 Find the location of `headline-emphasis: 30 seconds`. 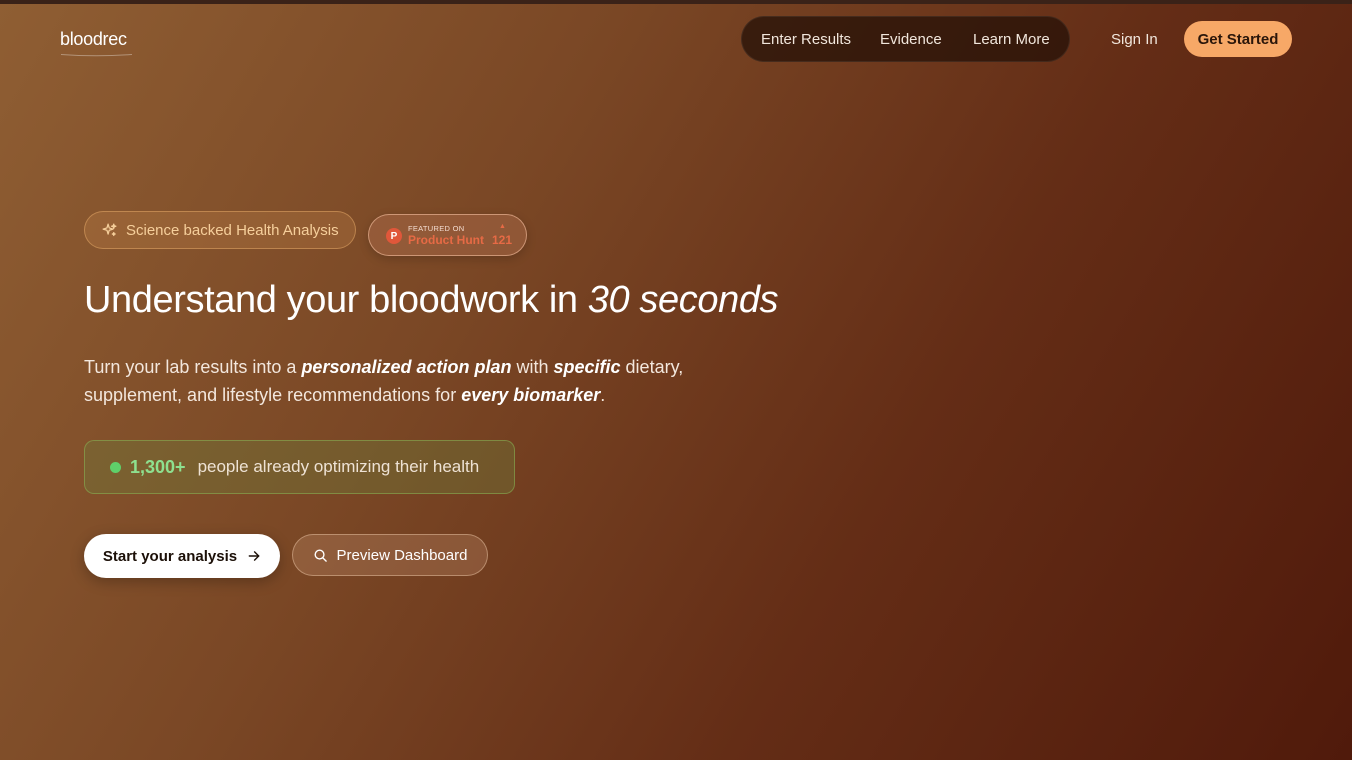

headline-emphasis: 30 seconds is located at coordinates (683, 300).